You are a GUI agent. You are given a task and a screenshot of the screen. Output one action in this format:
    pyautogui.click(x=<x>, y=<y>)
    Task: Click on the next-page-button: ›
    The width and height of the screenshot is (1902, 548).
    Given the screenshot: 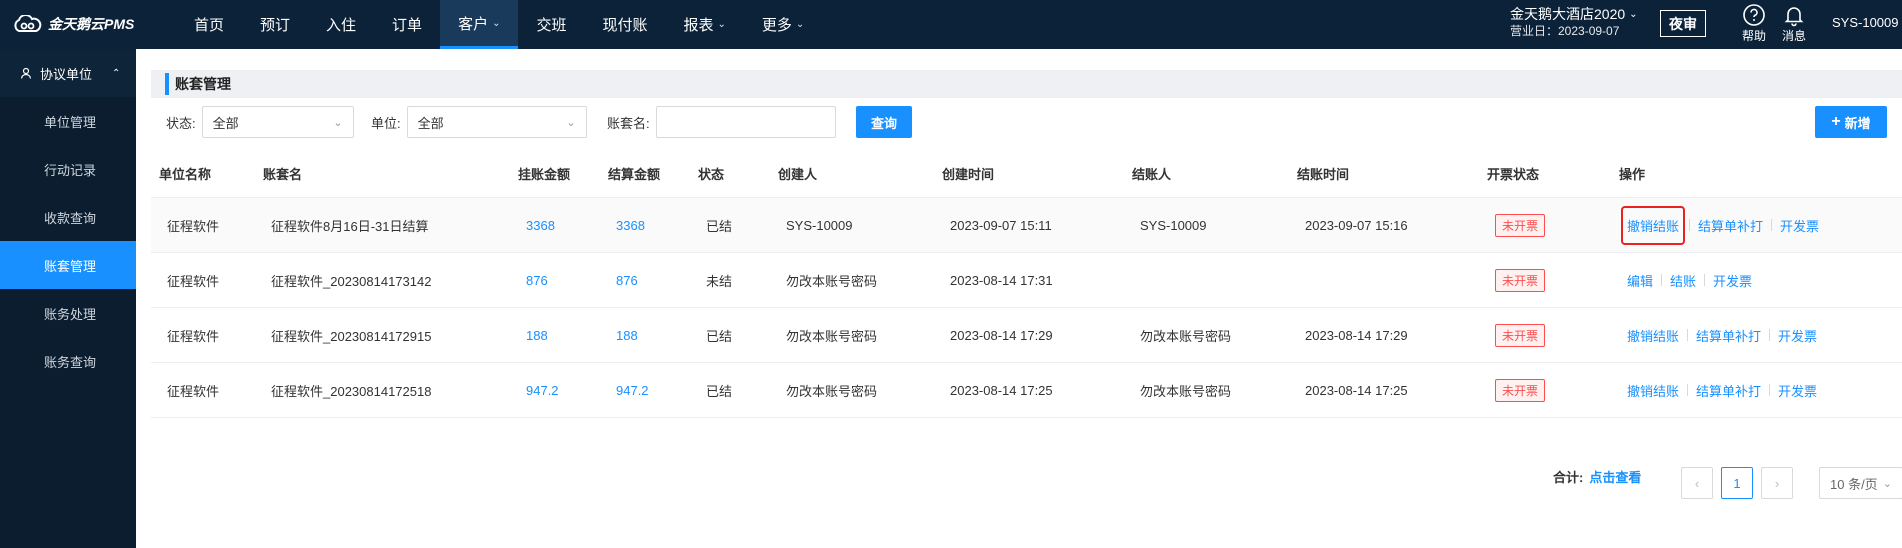 What is the action you would take?
    pyautogui.click(x=1777, y=483)
    